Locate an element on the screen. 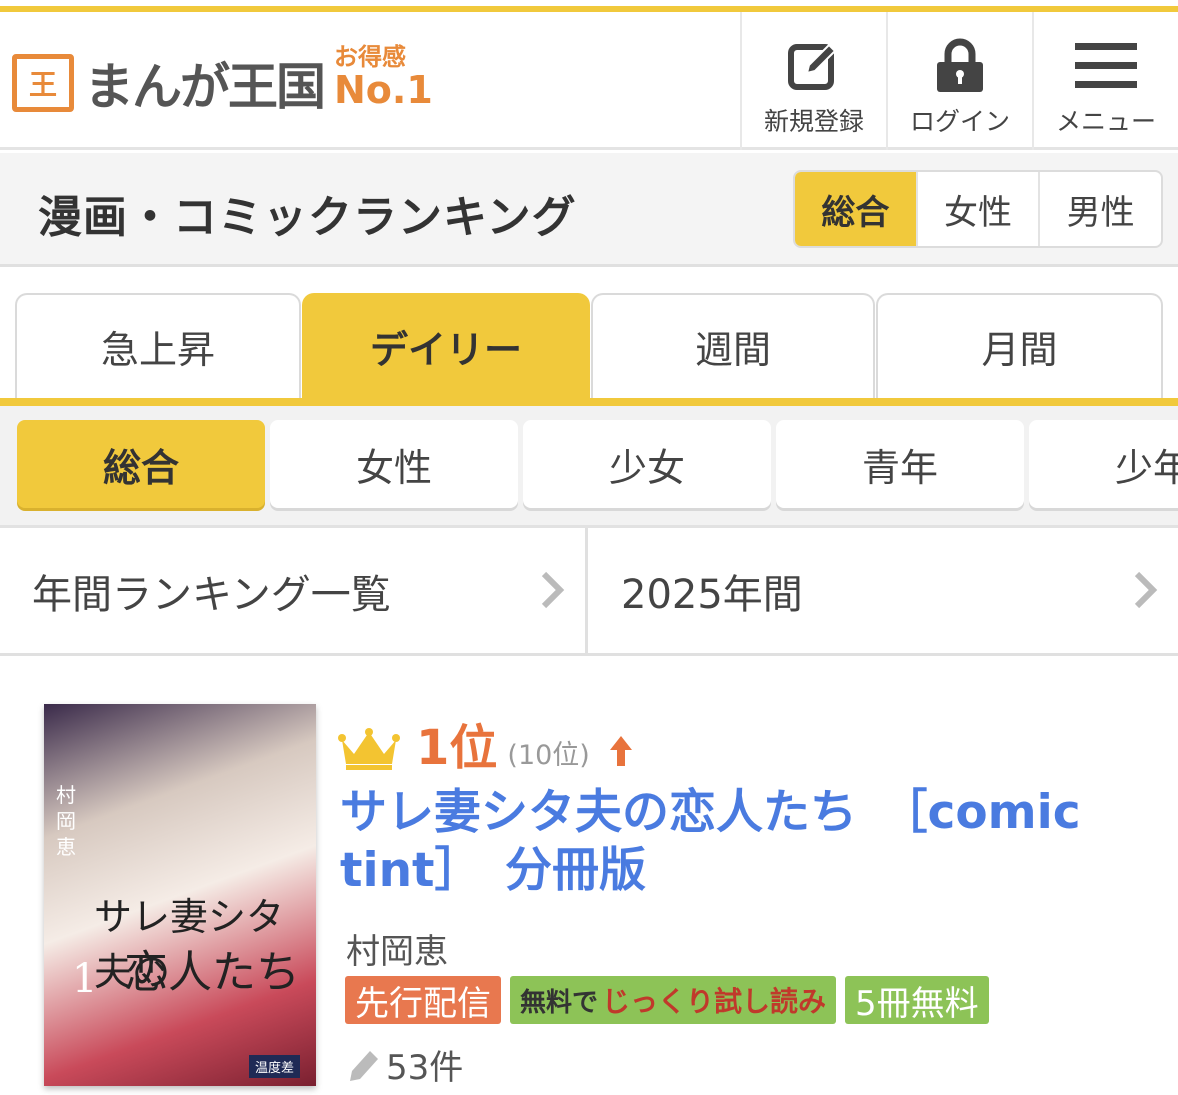  badge-small-text: お得感 is located at coordinates (370, 57).